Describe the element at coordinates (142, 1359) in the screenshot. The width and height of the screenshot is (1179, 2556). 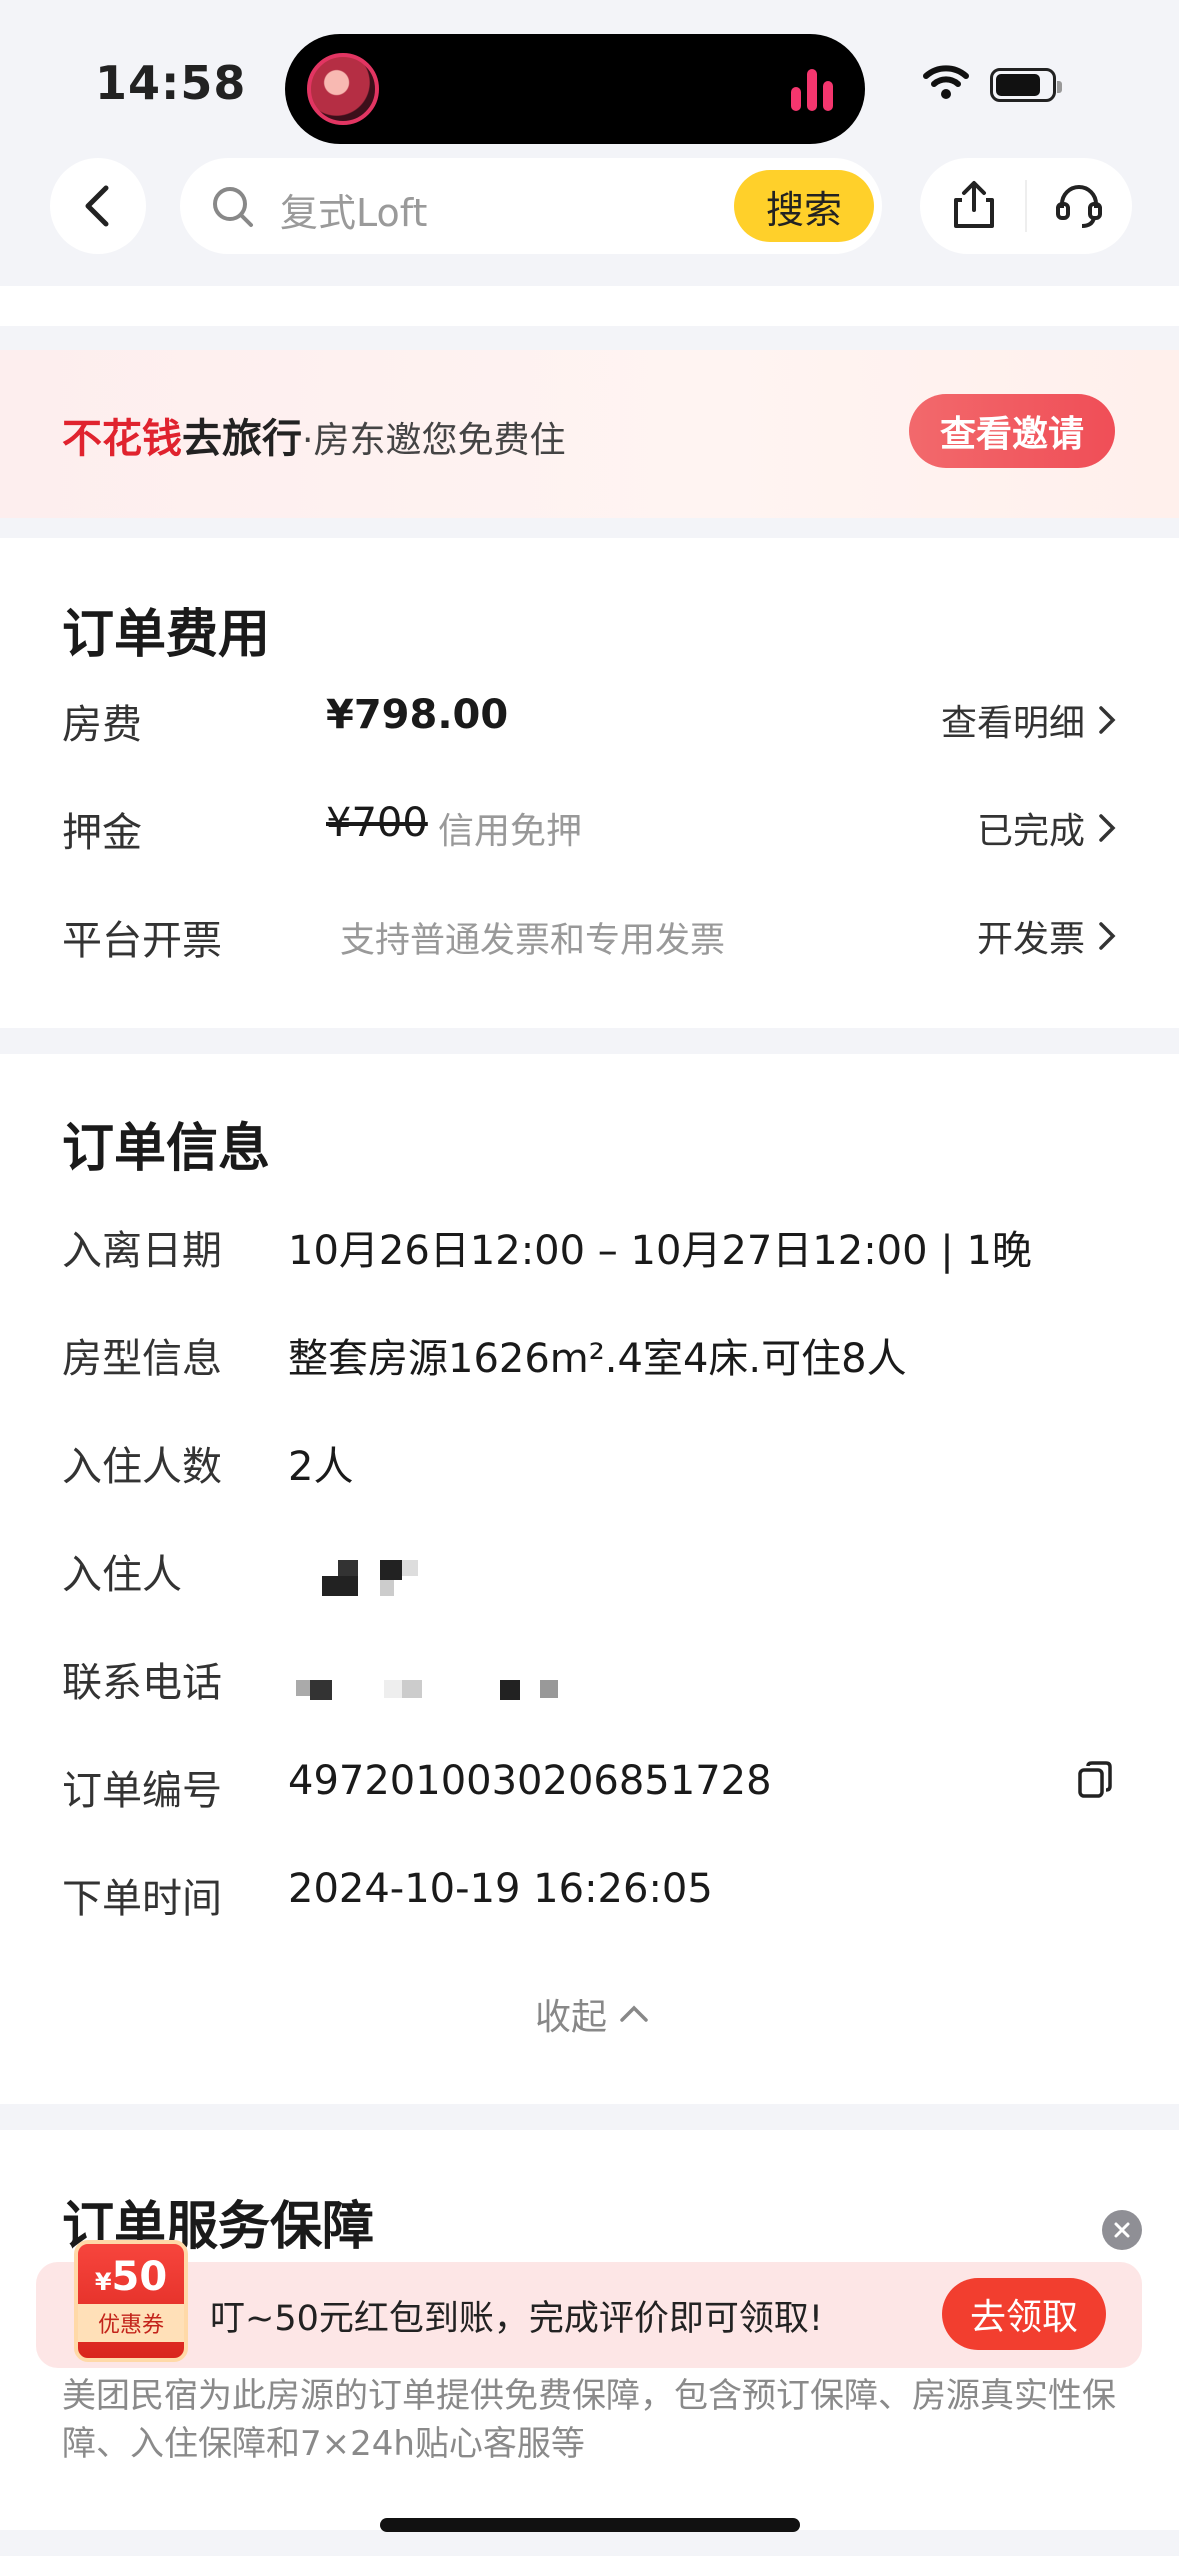
I see `room-type-label: 房型信息` at that location.